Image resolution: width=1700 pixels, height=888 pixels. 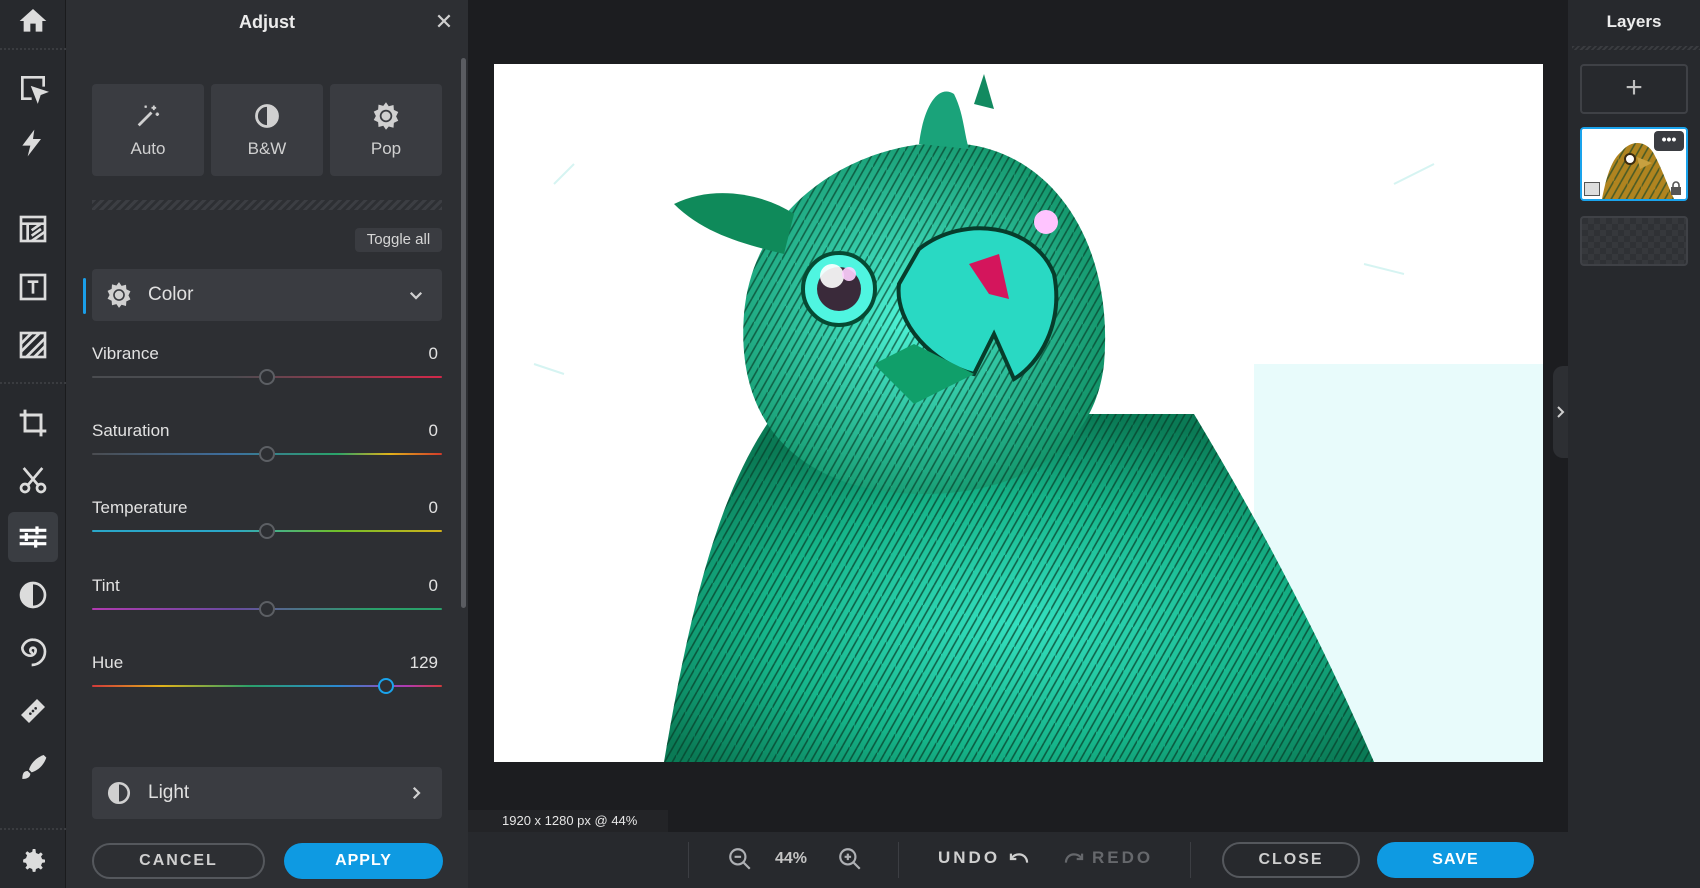 I want to click on slider-hue: Hue 129, so click(x=267, y=683).